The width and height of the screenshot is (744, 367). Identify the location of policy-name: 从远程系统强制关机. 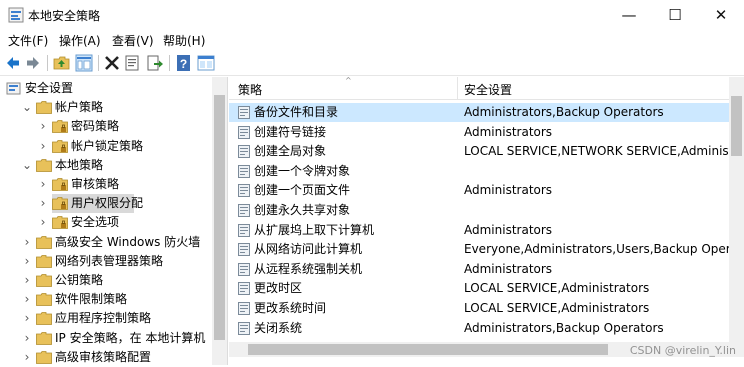
(308, 269).